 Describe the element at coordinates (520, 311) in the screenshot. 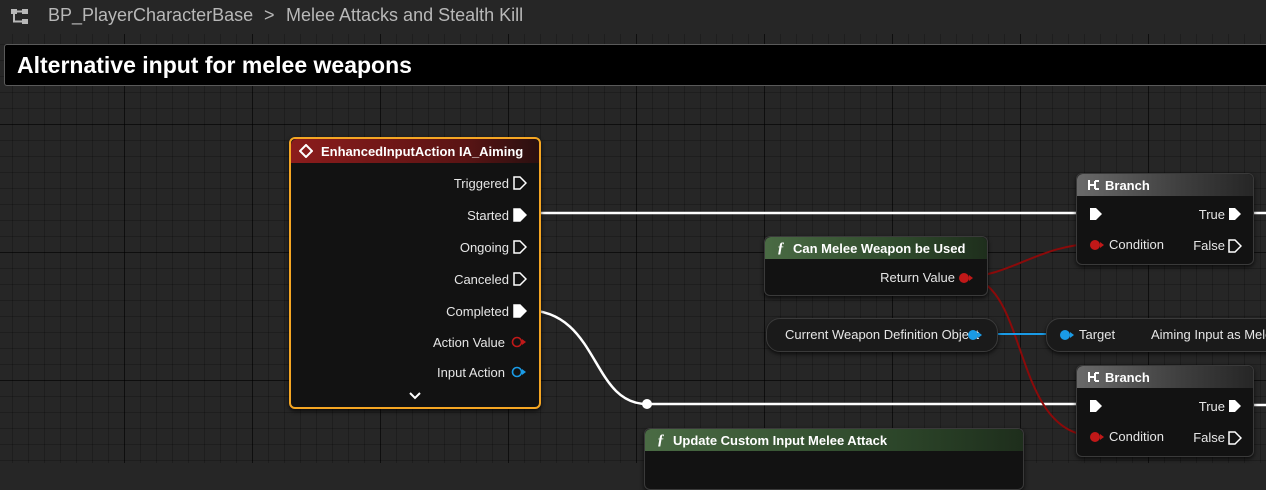

I see `exec-pin-completed-icon` at that location.